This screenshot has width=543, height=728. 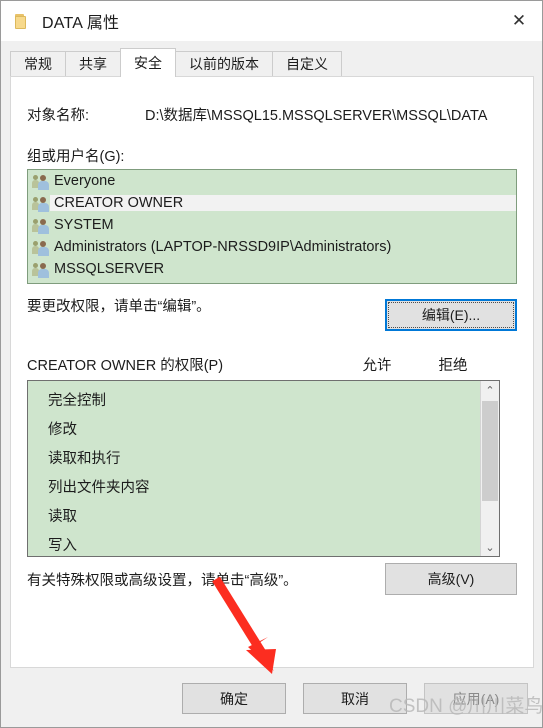 I want to click on table-row: 写入, so click(x=254, y=544).